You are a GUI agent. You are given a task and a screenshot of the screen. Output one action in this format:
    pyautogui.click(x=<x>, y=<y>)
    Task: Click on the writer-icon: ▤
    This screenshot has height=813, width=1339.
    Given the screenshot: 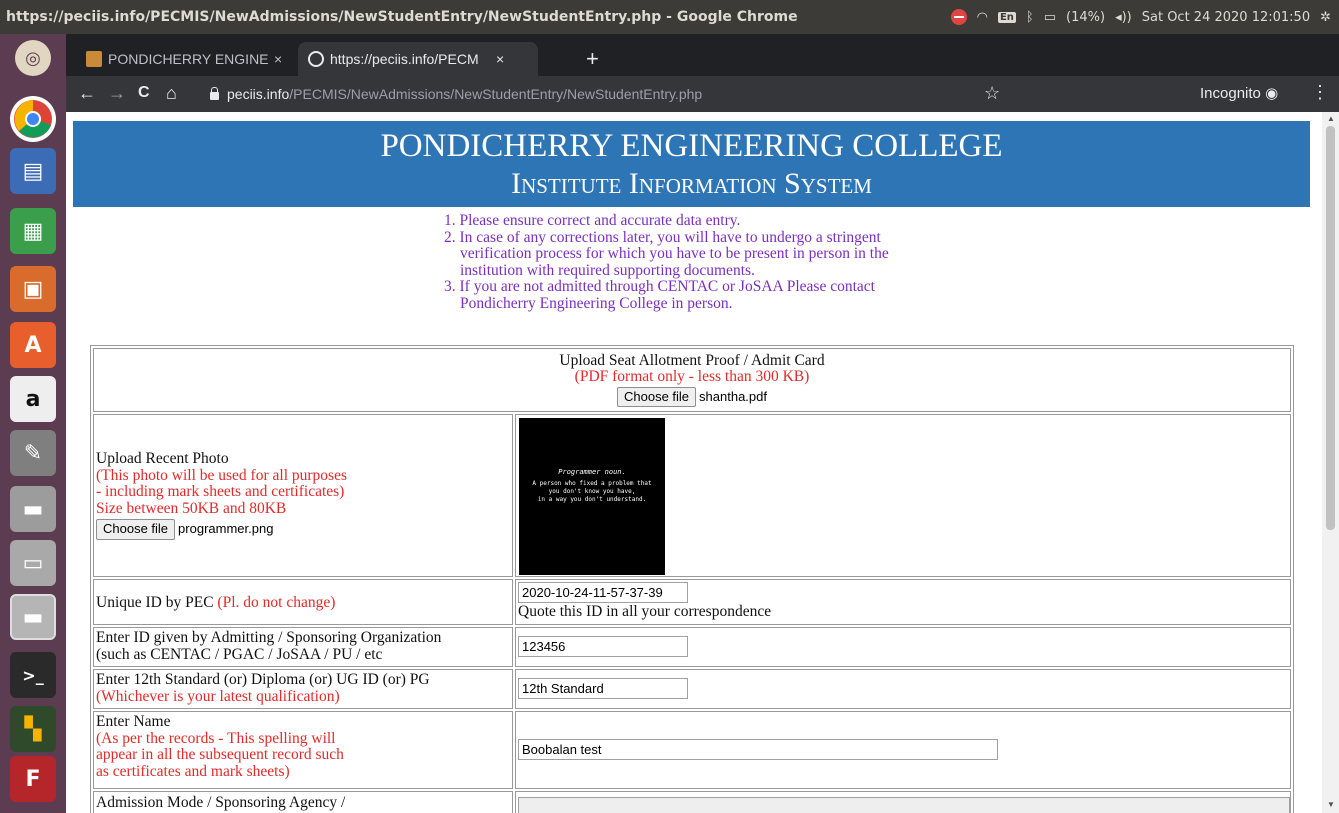 What is the action you would take?
    pyautogui.click(x=33, y=171)
    